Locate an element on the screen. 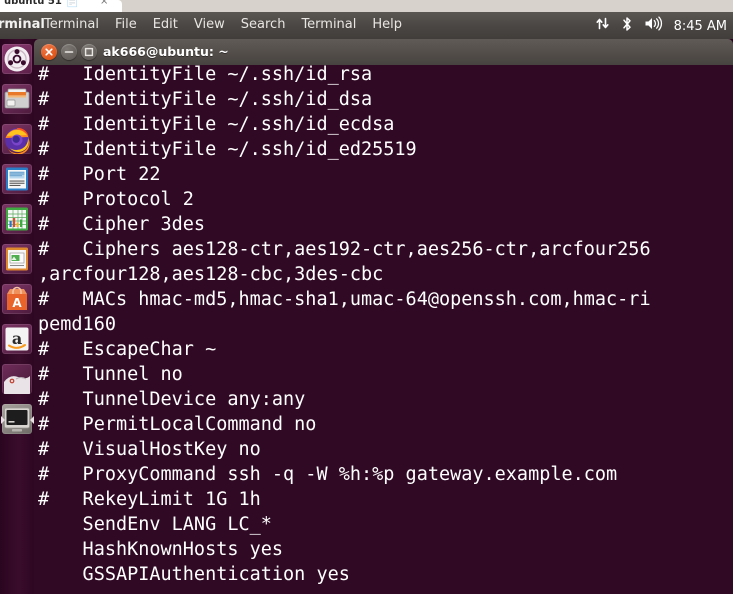 The height and width of the screenshot is (594, 733). volume-icon is located at coordinates (653, 25).